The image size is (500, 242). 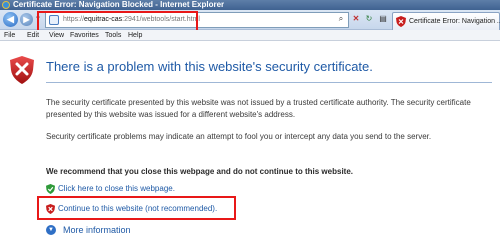 I want to click on menu-file: File, so click(x=9, y=35).